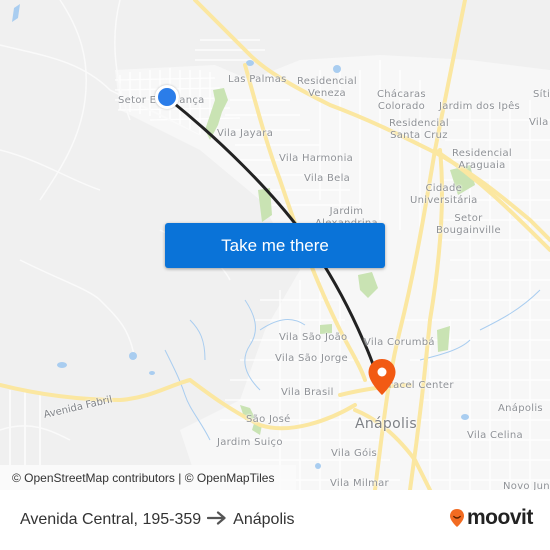 The height and width of the screenshot is (550, 550). What do you see at coordinates (457, 518) in the screenshot?
I see `moovit-pin-icon` at bounding box center [457, 518].